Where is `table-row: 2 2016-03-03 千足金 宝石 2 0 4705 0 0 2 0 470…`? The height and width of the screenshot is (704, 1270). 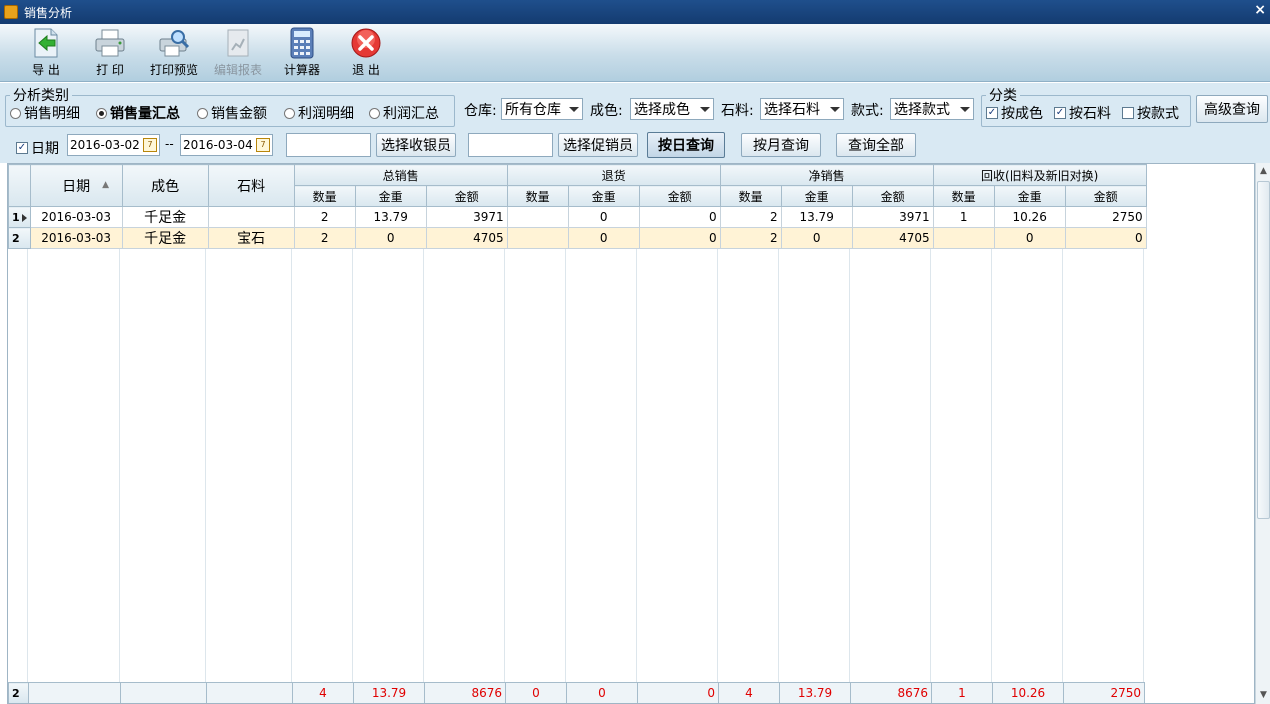
table-row: 2 2016-03-03 千足金 宝石 2 0 4705 0 0 2 0 470… is located at coordinates (577, 238).